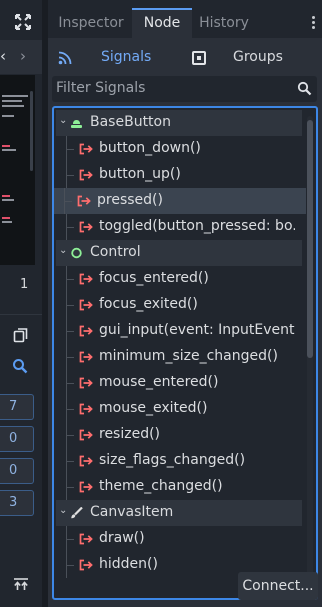 This screenshot has height=607, width=322. I want to click on signal-label: size_flags_changed(), so click(172, 460).